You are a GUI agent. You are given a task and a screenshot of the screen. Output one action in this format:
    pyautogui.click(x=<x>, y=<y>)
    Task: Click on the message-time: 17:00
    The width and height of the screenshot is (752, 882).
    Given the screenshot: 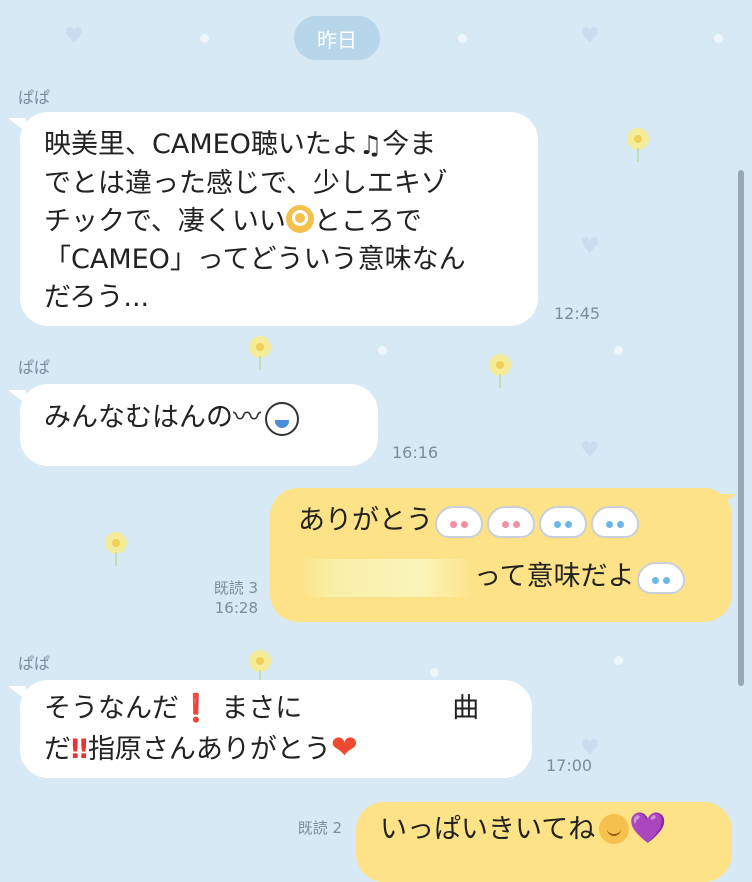 What is the action you would take?
    pyautogui.click(x=569, y=765)
    